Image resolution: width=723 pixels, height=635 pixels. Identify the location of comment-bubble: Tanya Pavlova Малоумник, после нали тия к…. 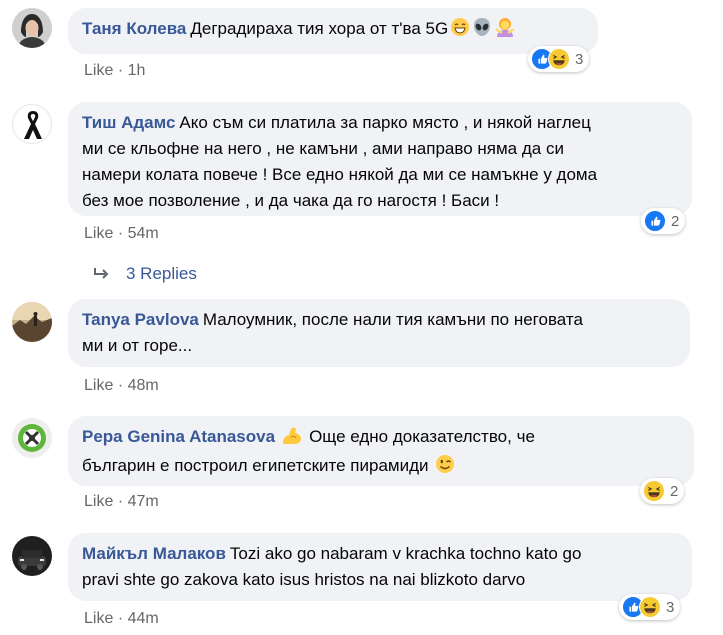
(379, 333).